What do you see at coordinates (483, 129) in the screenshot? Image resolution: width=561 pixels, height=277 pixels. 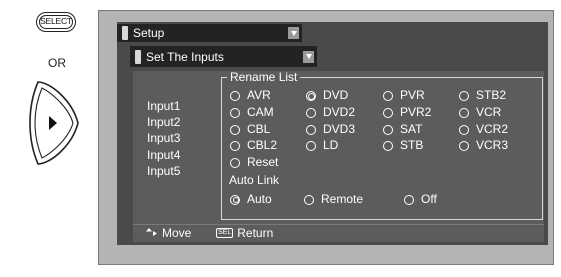 I see `option-vcr2: VCR2` at bounding box center [483, 129].